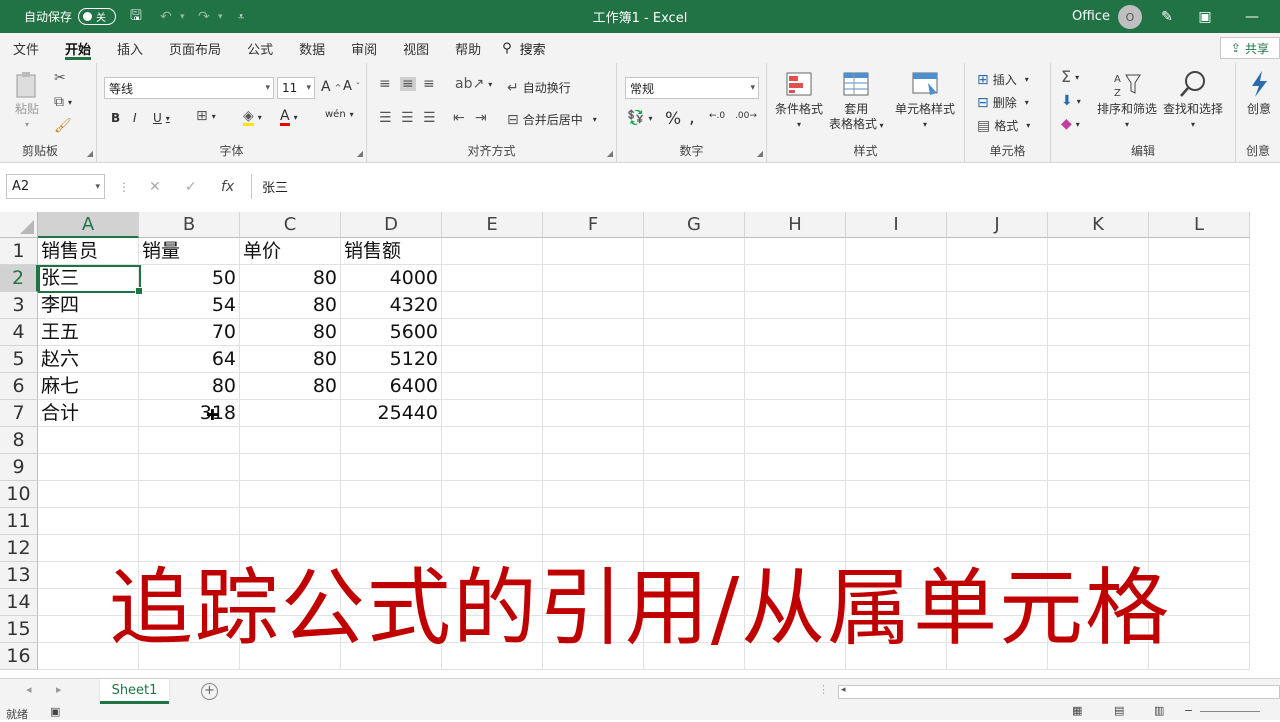  I want to click on row-header-10: 10, so click(19, 494).